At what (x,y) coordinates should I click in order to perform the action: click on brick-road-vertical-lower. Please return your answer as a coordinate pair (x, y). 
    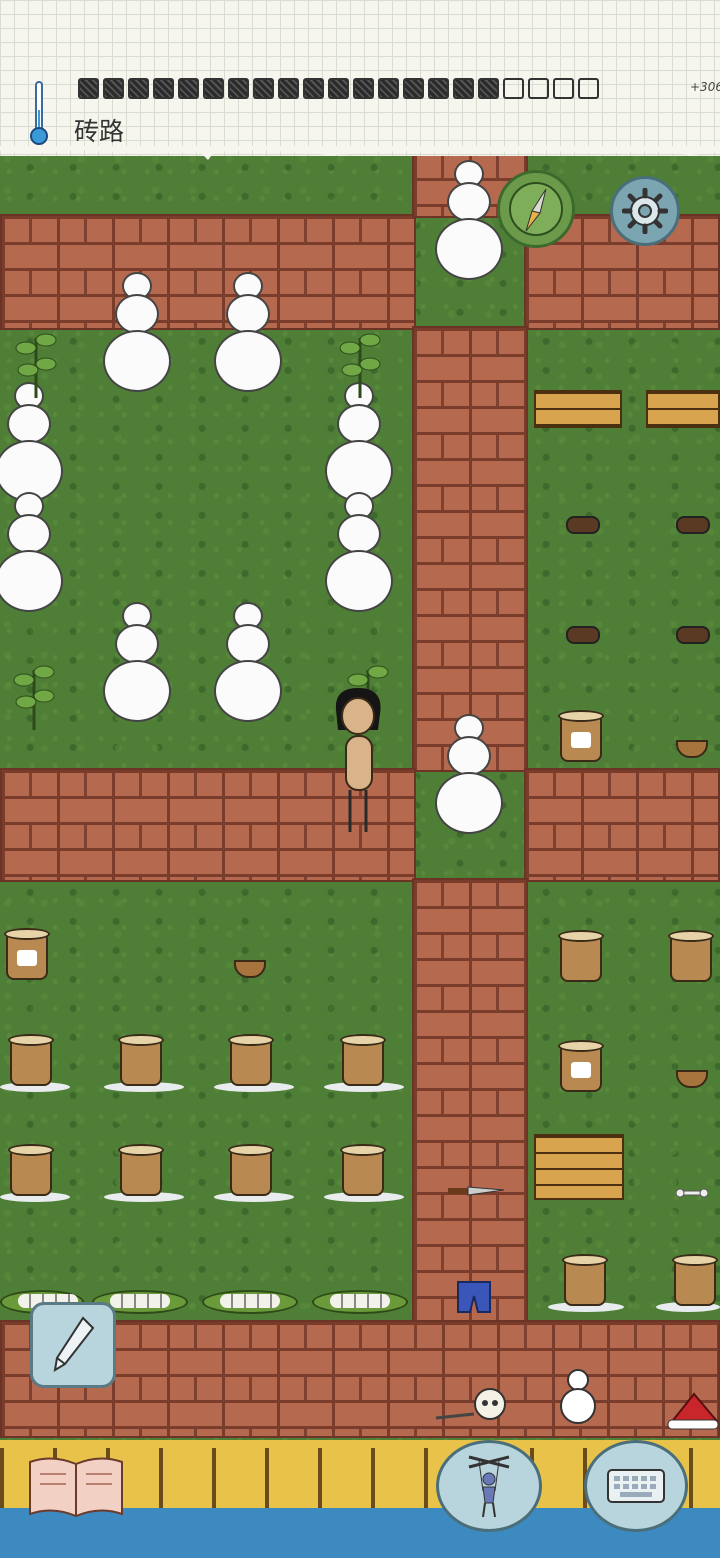
    Looking at the image, I should click on (470, 1101).